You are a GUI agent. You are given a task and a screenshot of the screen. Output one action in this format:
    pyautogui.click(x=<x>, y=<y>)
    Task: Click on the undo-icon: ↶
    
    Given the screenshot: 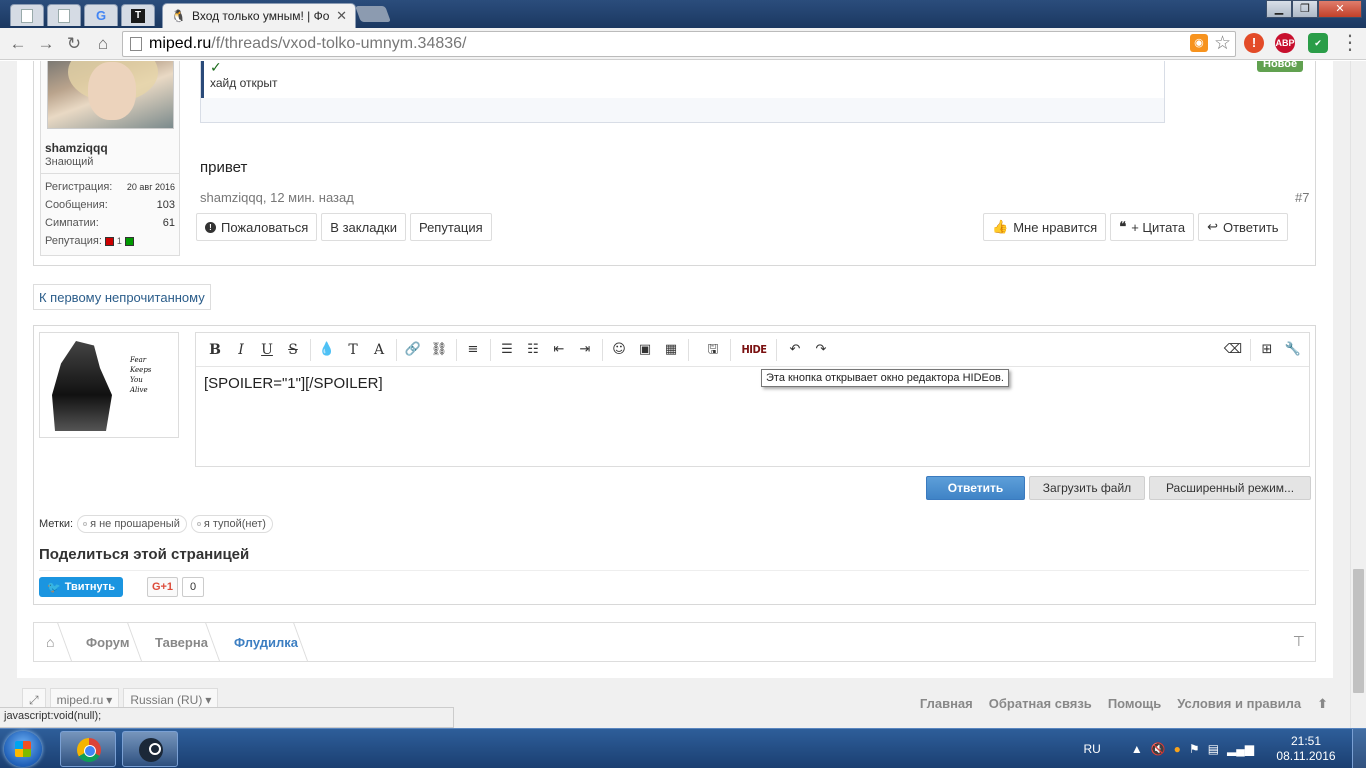 What is the action you would take?
    pyautogui.click(x=795, y=350)
    